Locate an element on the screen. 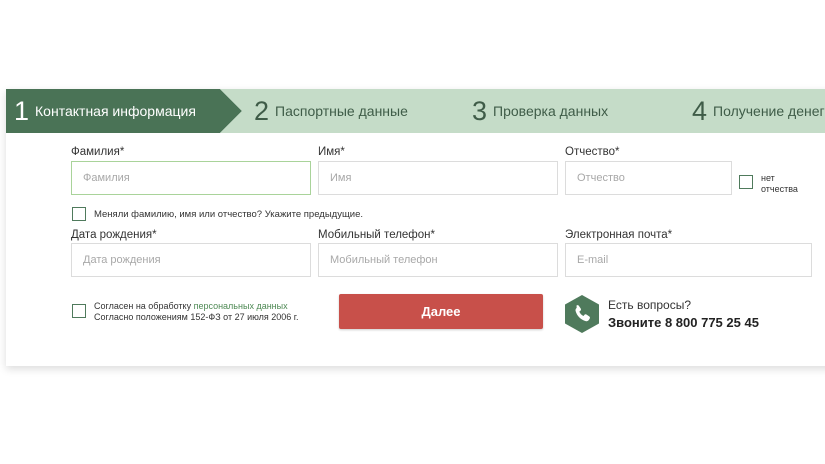 This screenshot has height=464, width=825. email-input is located at coordinates (688, 260).